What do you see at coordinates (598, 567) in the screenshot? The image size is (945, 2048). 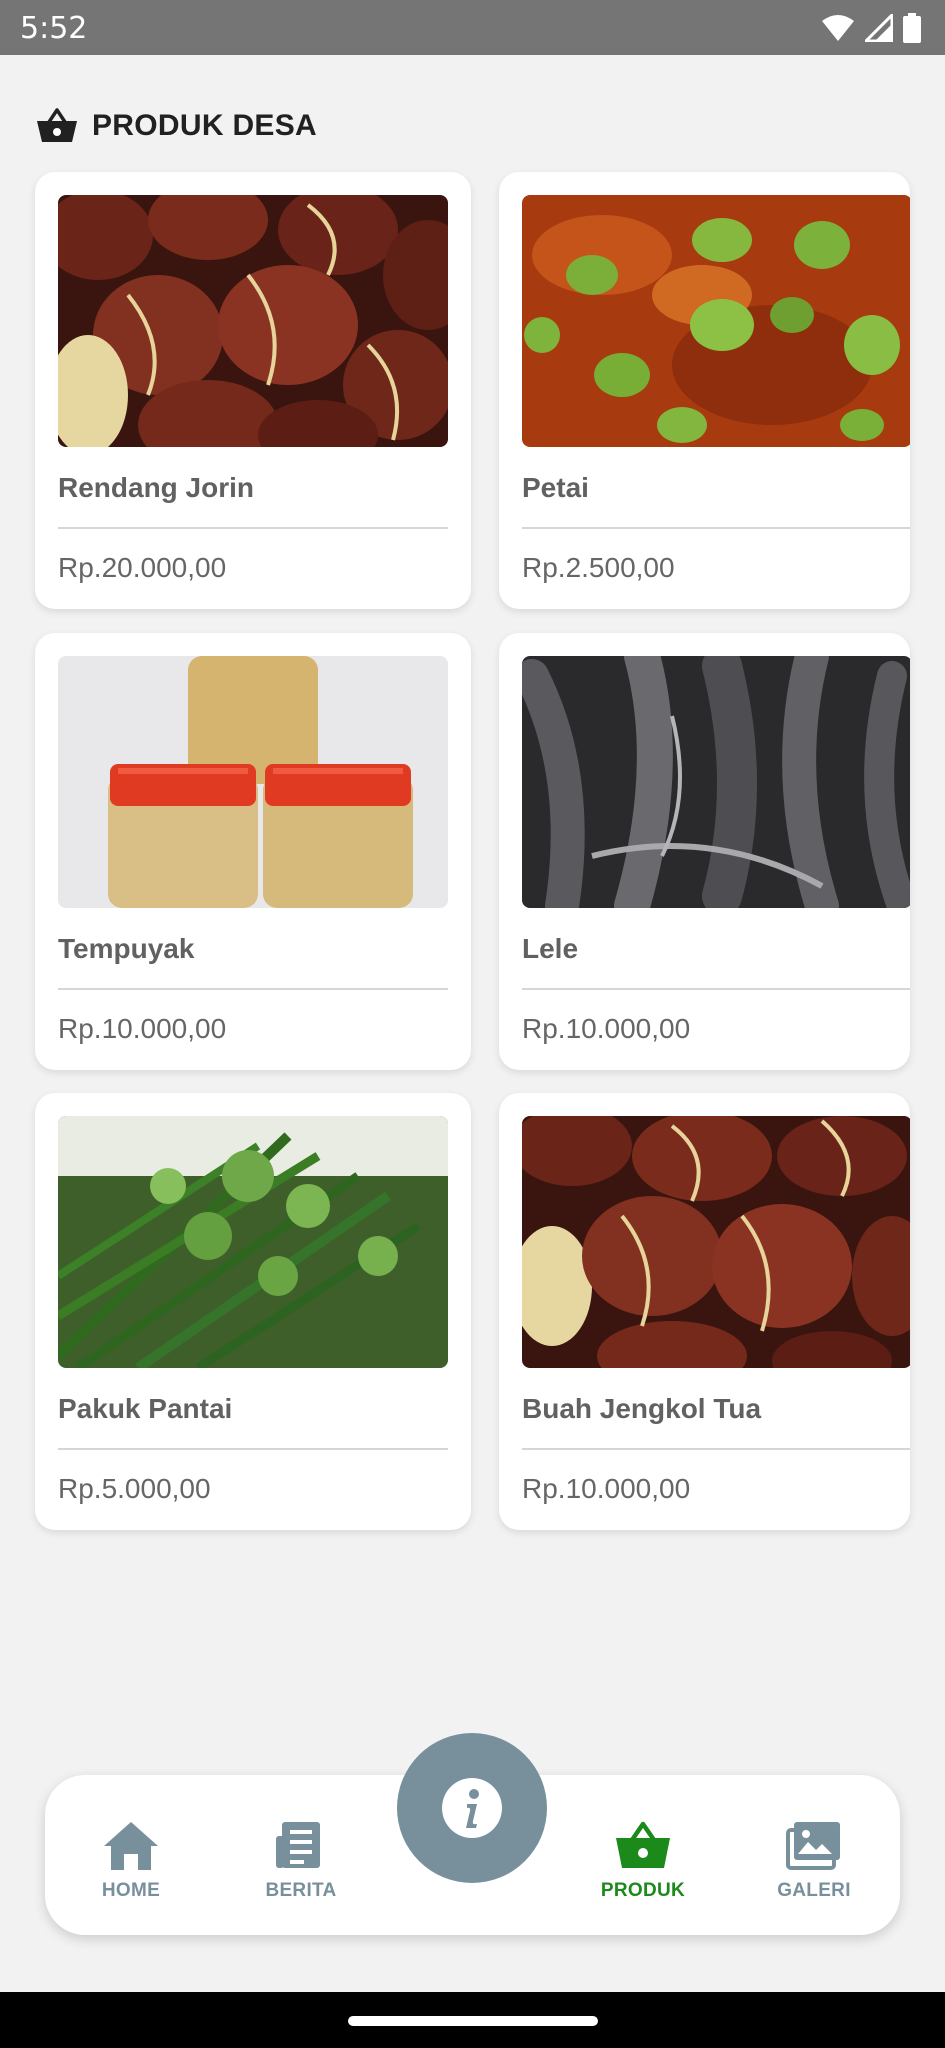 I see `product-price: Rp.2.500,00` at bounding box center [598, 567].